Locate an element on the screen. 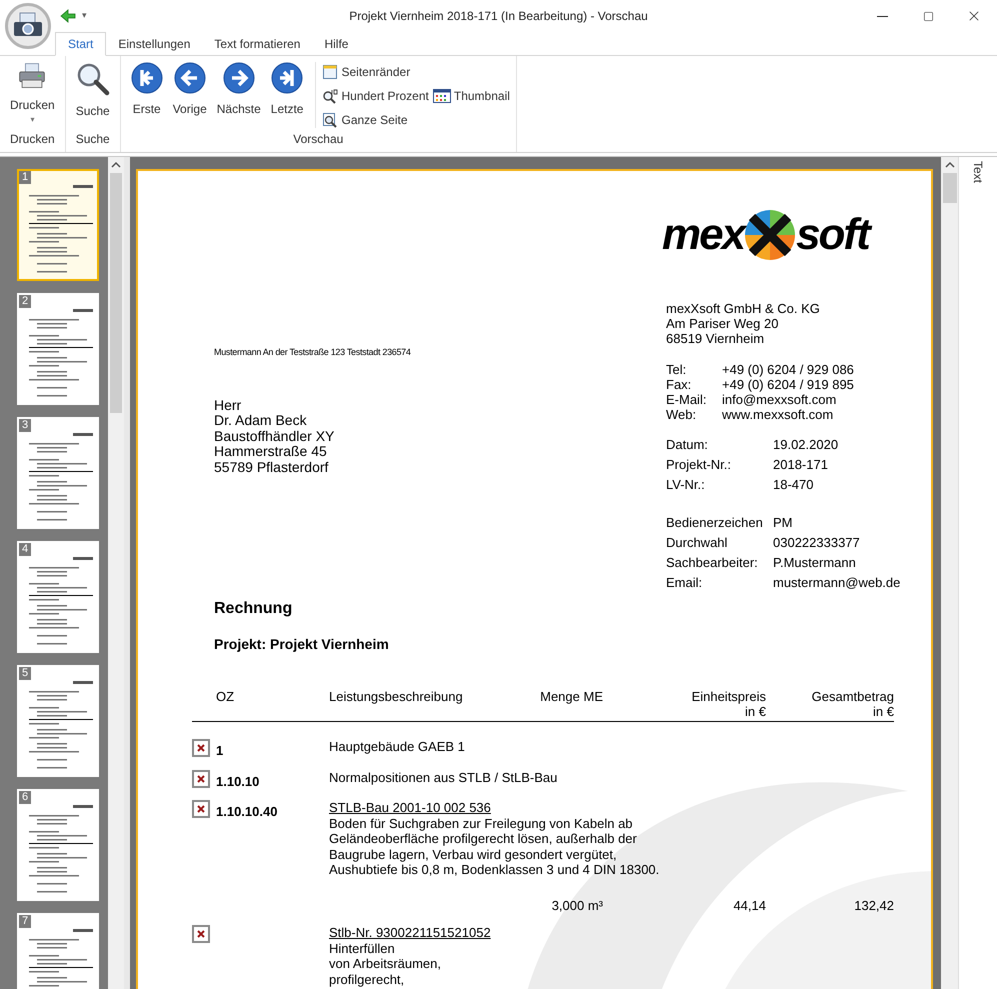 The height and width of the screenshot is (989, 997). contact-label: Tel: is located at coordinates (677, 369).